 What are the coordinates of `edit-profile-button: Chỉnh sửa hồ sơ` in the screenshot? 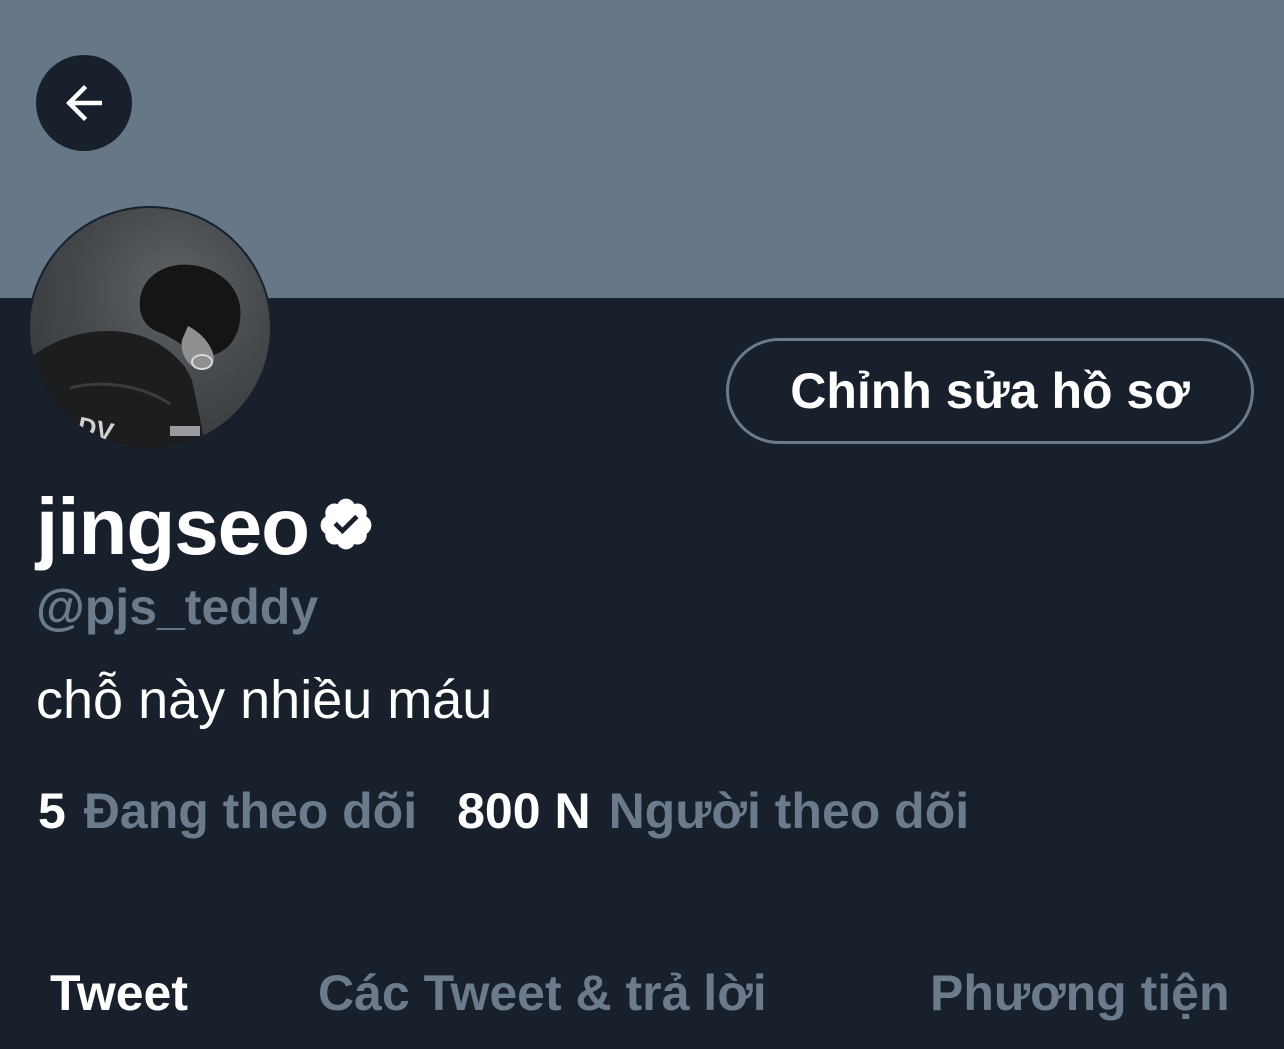 It's located at (990, 391).